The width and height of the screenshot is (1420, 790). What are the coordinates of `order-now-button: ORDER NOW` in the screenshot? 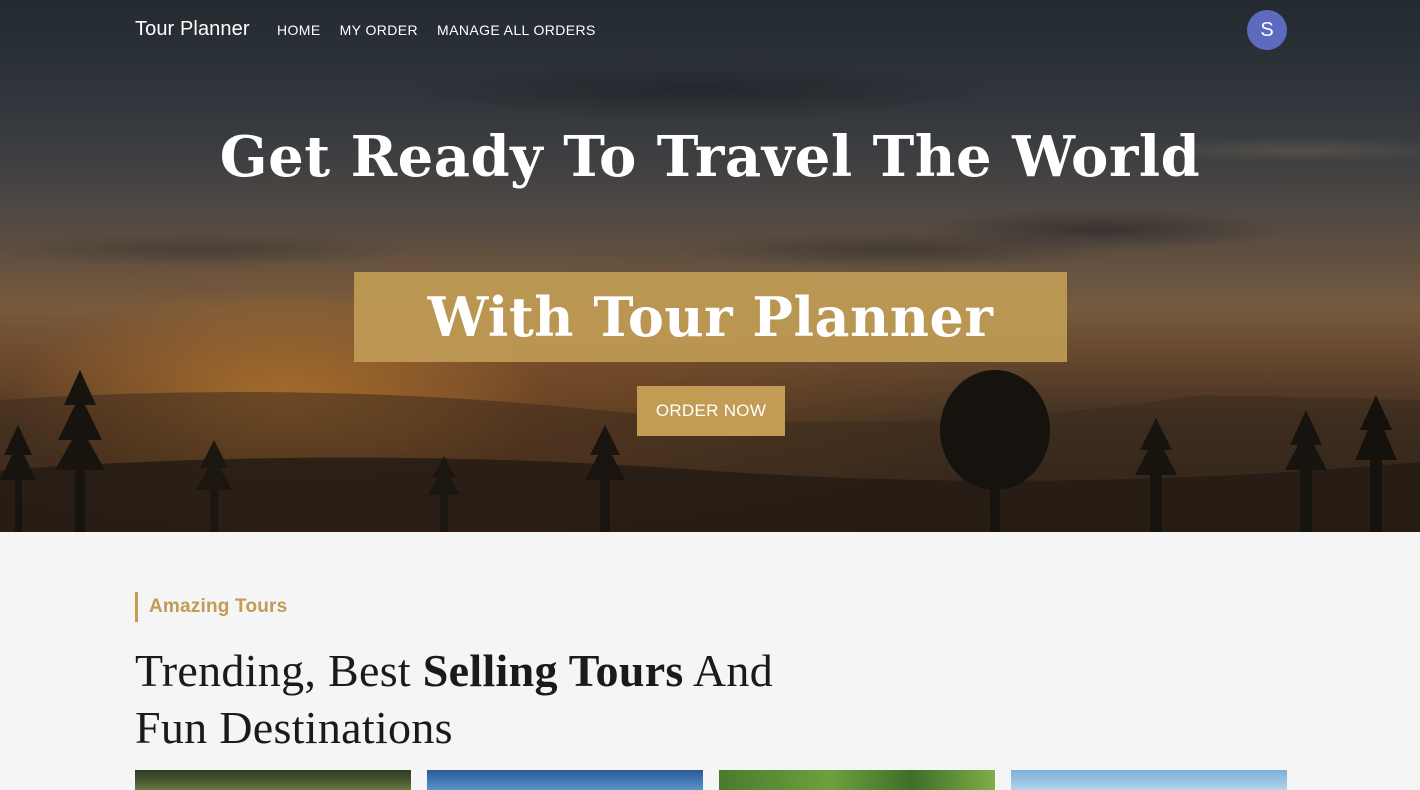 It's located at (711, 411).